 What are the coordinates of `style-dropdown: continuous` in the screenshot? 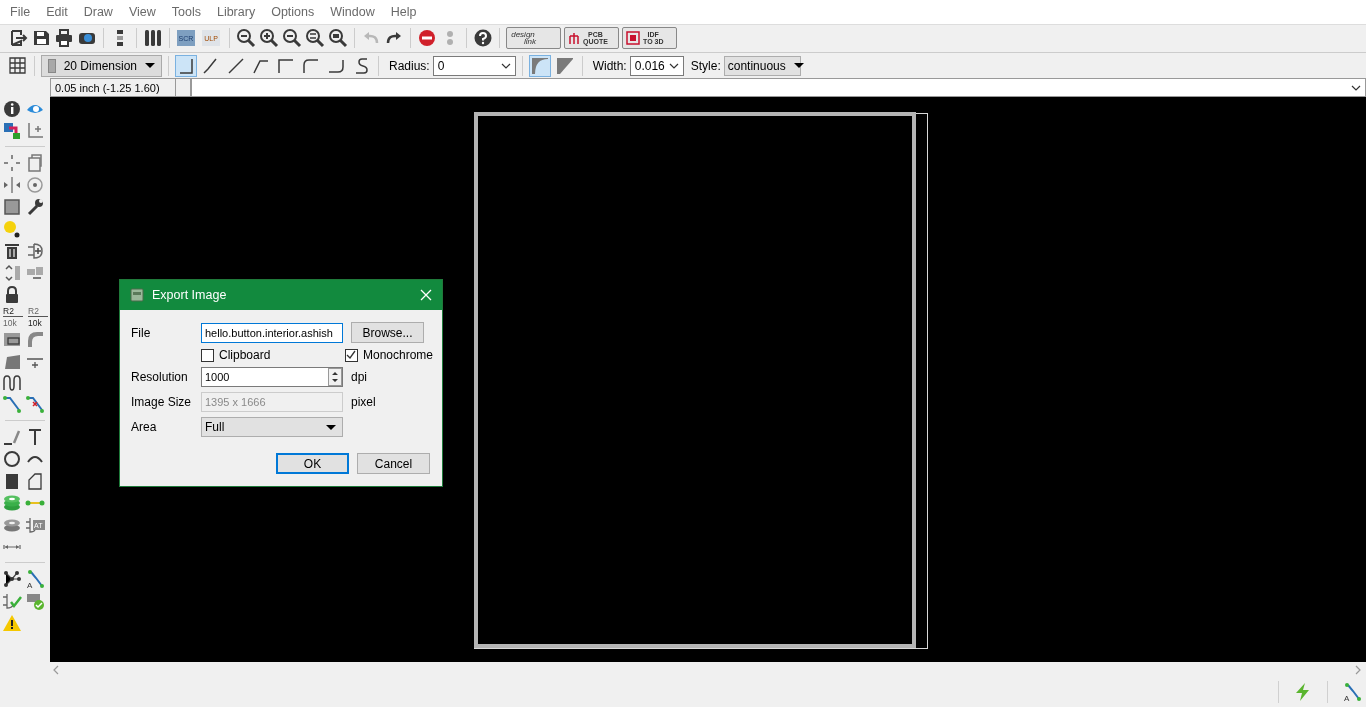 It's located at (762, 65).